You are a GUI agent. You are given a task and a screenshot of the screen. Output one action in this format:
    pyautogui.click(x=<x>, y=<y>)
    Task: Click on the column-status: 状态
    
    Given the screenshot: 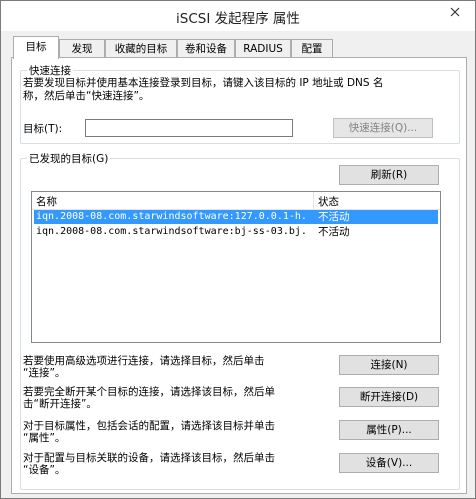 What is the action you would take?
    pyautogui.click(x=328, y=201)
    